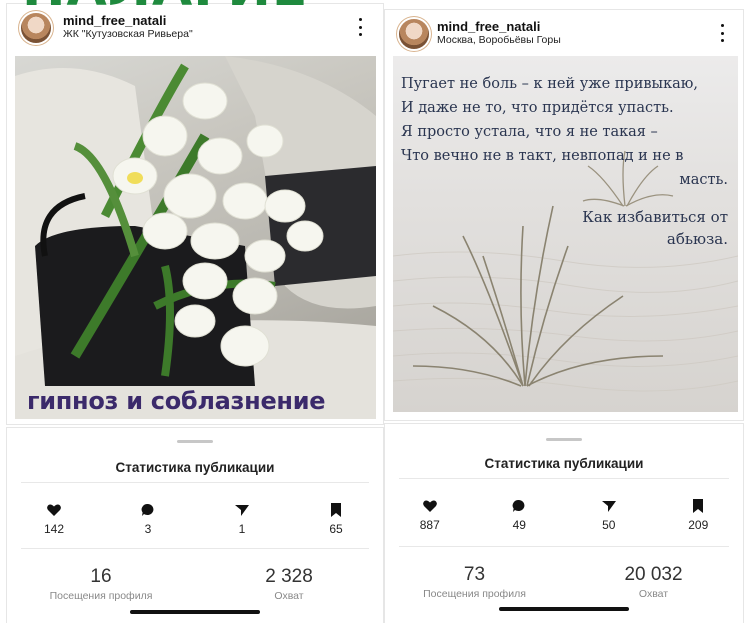 The height and width of the screenshot is (623, 744). I want to click on saves-count: 209, so click(698, 525).